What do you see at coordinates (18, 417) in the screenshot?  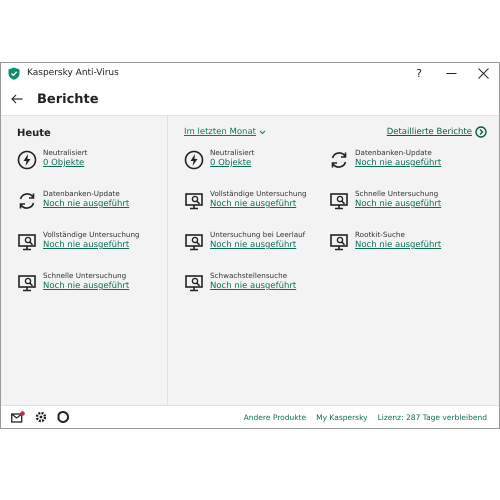 I see `mail-icon` at bounding box center [18, 417].